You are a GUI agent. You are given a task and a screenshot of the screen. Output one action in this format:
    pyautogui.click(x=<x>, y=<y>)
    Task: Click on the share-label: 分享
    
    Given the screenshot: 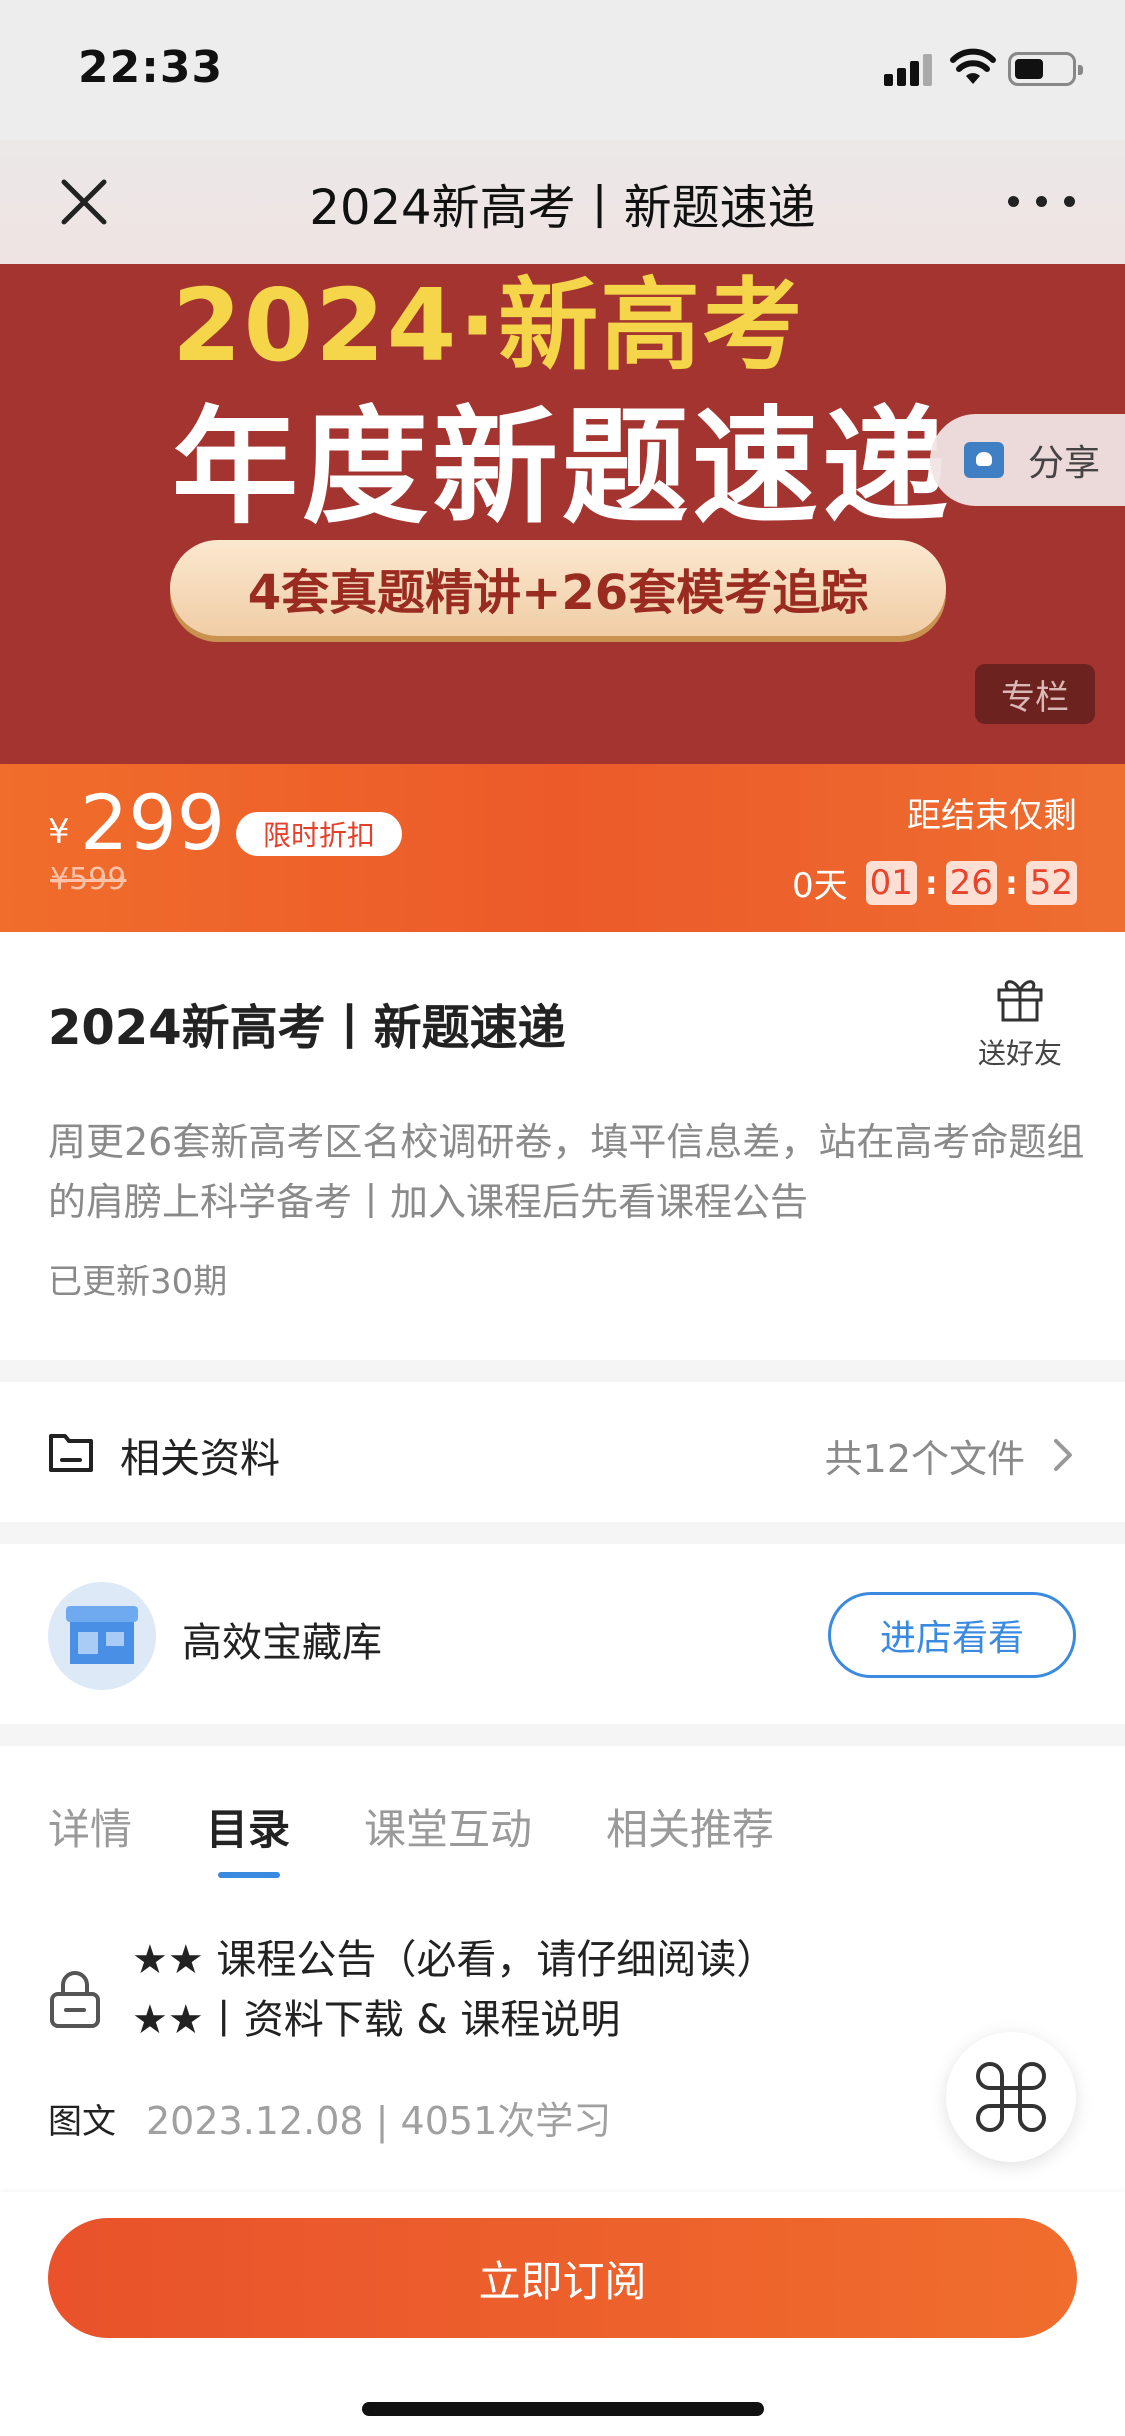 What is the action you would take?
    pyautogui.click(x=1064, y=463)
    